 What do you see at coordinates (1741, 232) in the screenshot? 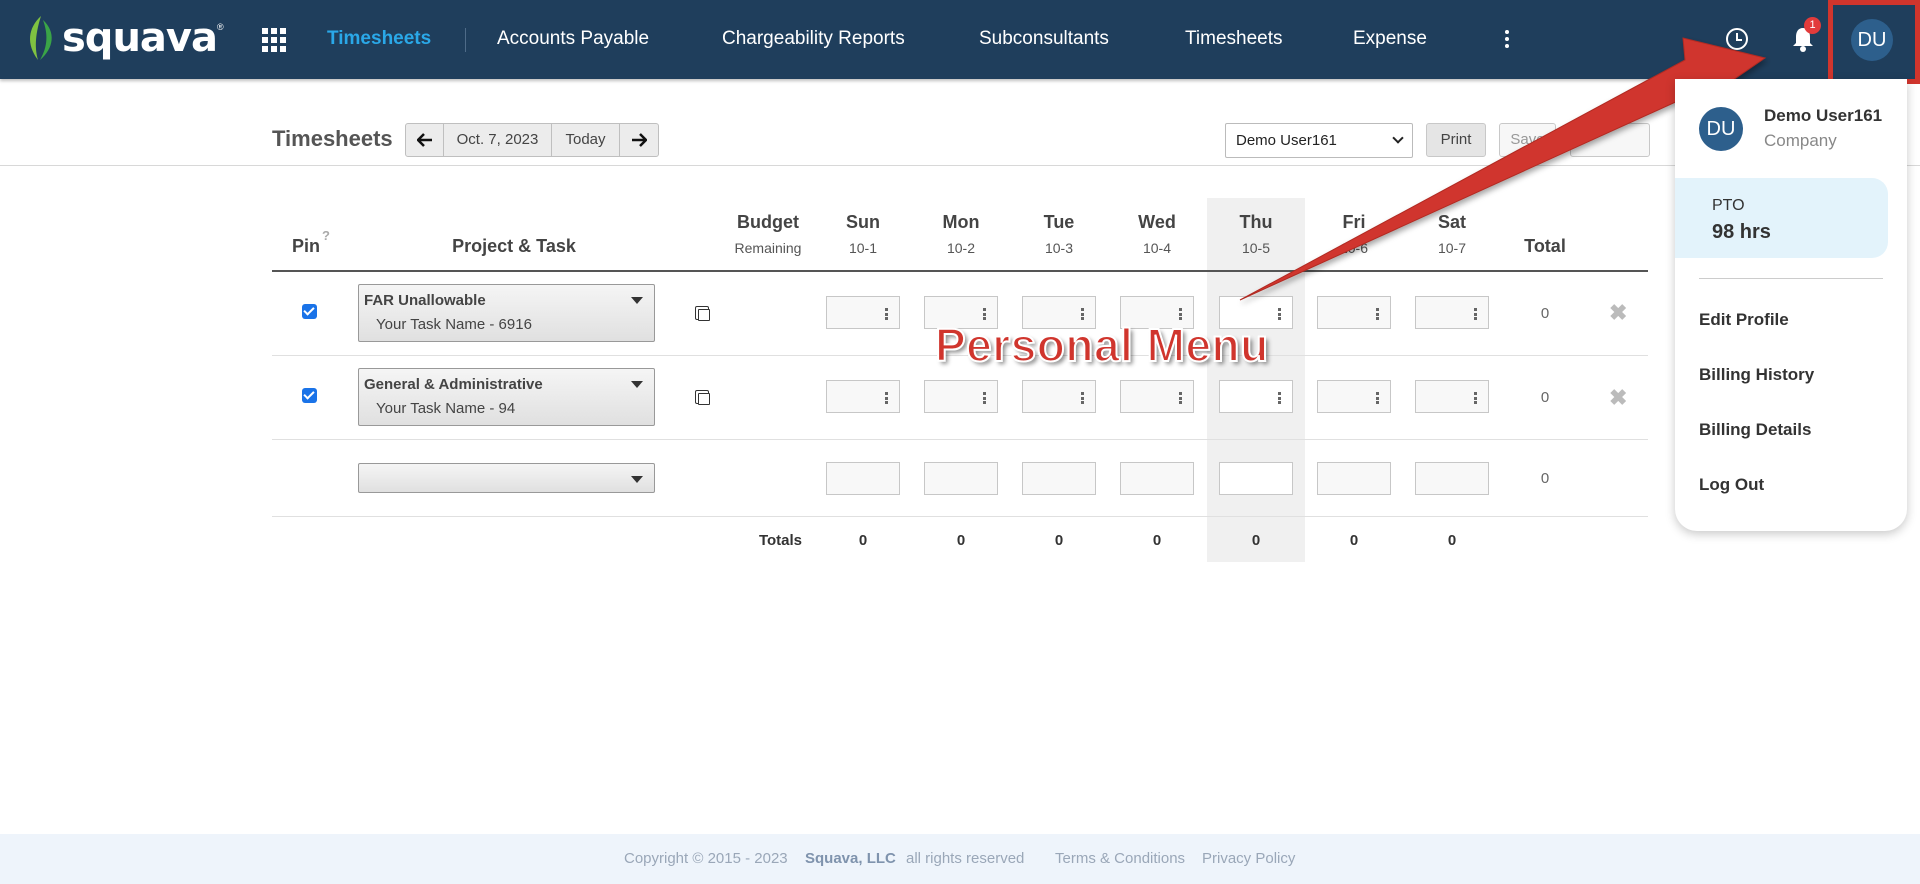
I see `pto-value: 98 hrs` at bounding box center [1741, 232].